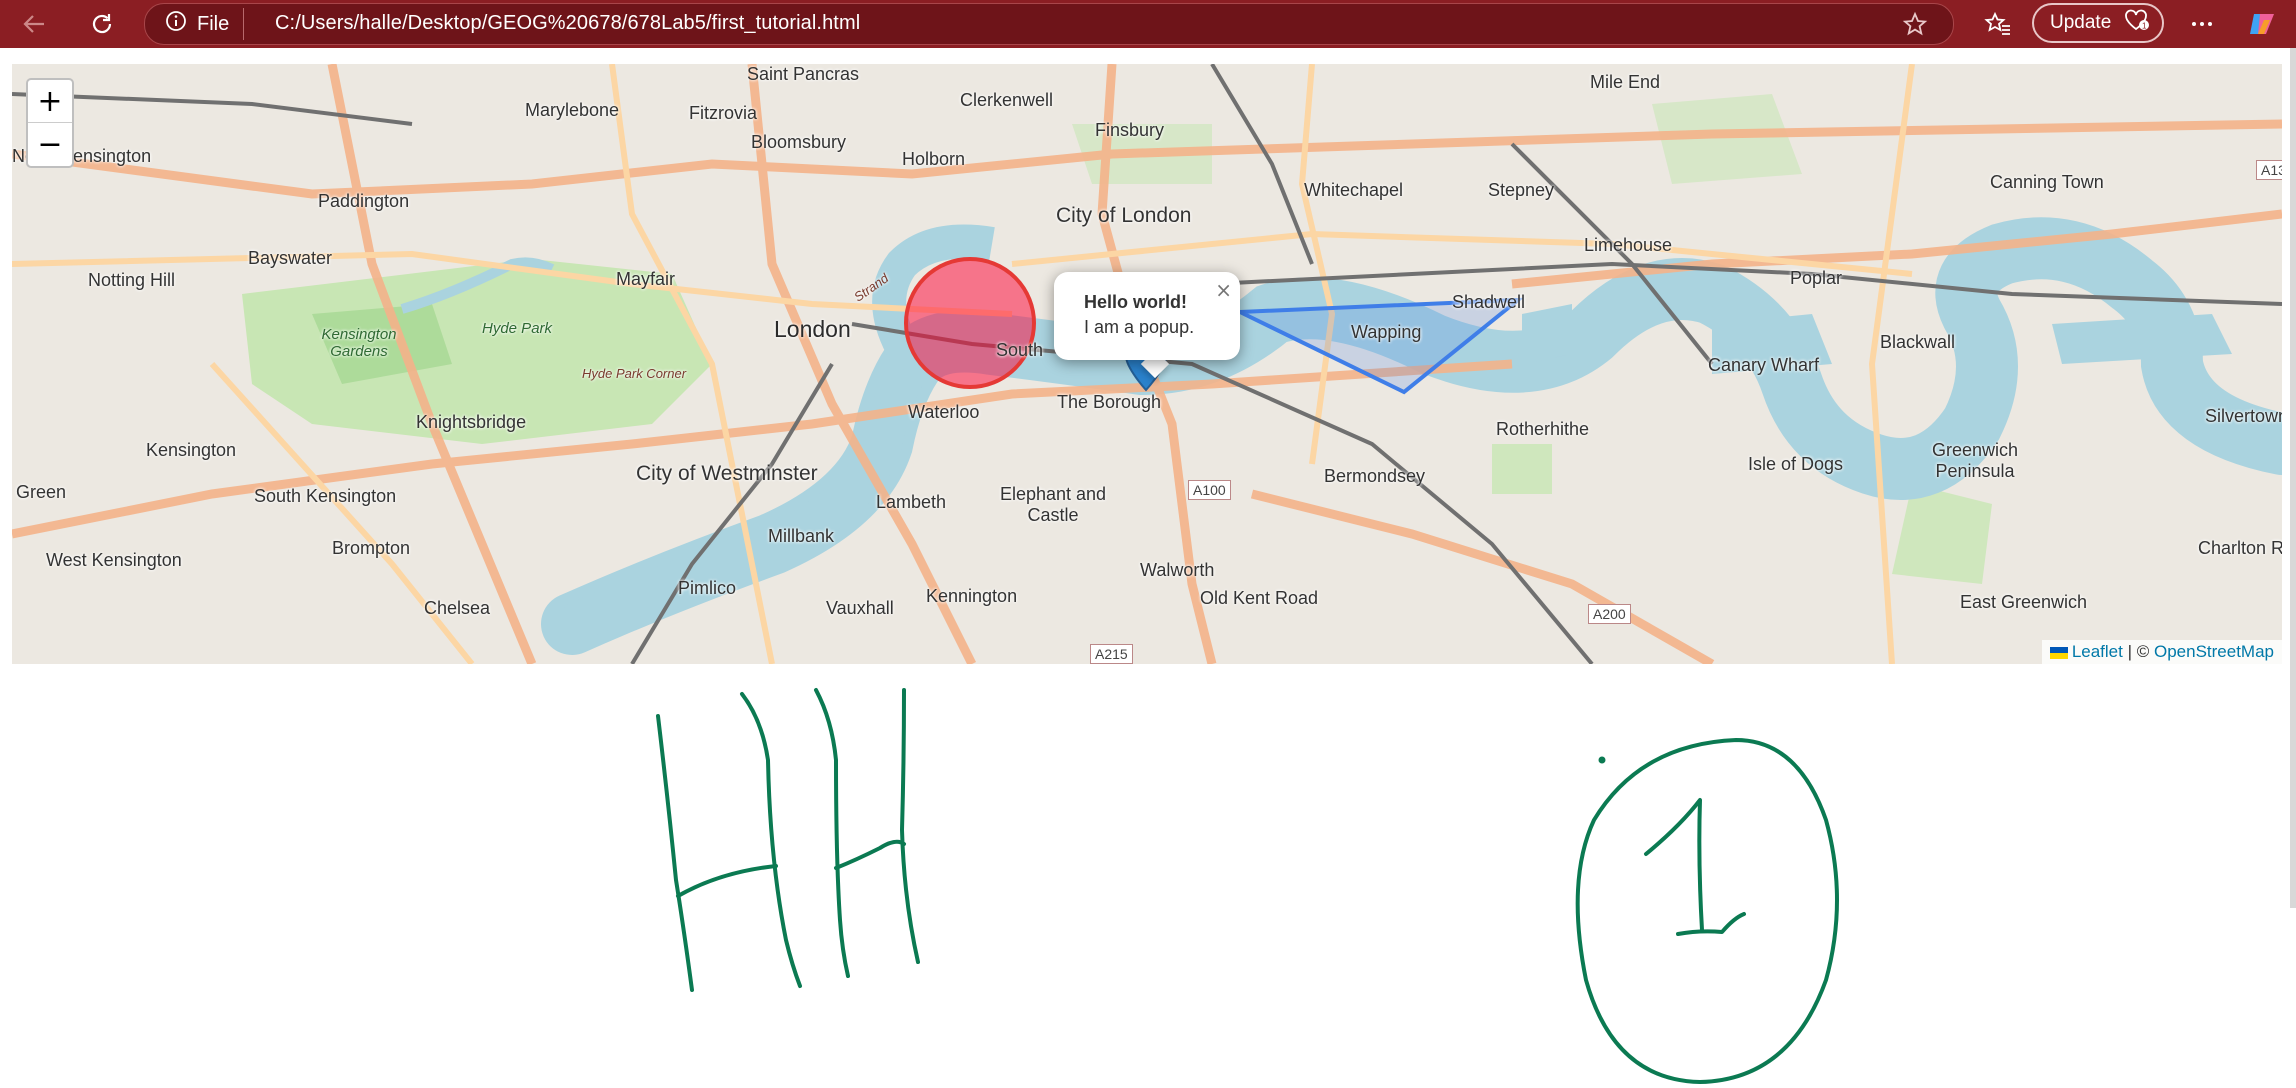 The image size is (2296, 1088). Describe the element at coordinates (34, 24) in the screenshot. I see `back-icon` at that location.